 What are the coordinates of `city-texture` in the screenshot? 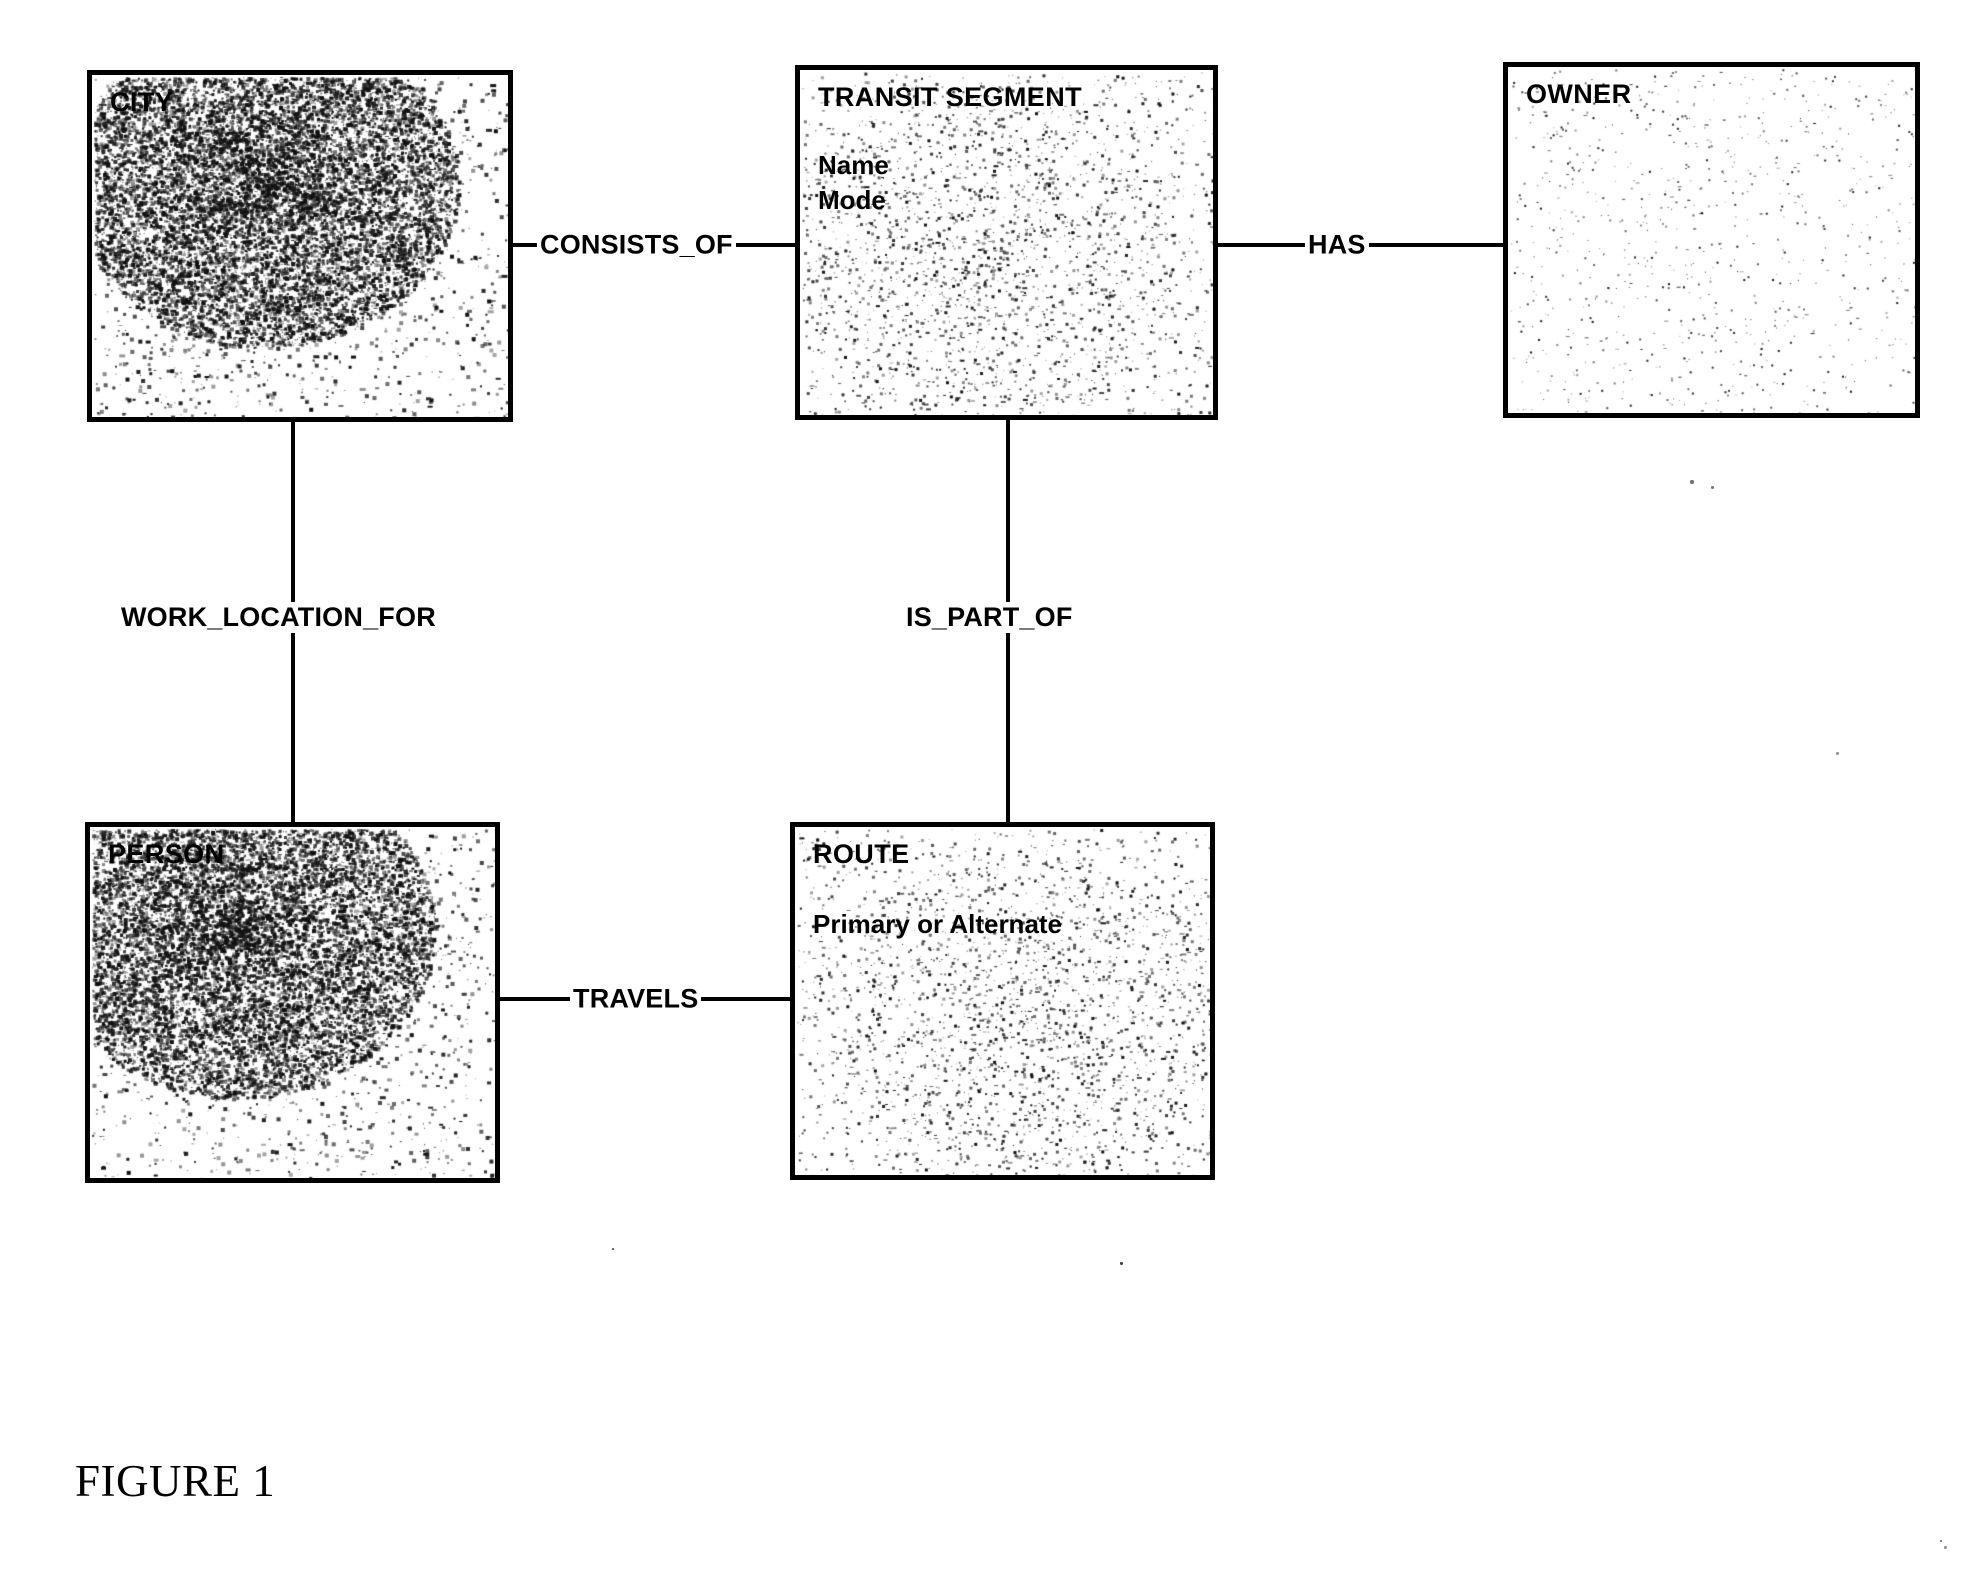 It's located at (300, 246).